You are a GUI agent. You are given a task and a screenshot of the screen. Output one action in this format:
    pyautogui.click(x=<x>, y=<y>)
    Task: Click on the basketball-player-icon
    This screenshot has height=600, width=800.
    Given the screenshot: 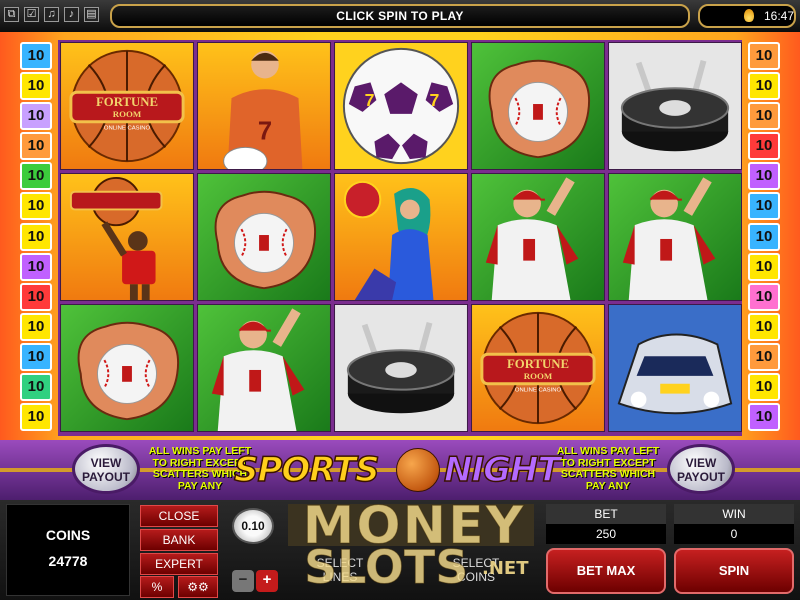 What is the action you would take?
    pyautogui.click(x=127, y=237)
    